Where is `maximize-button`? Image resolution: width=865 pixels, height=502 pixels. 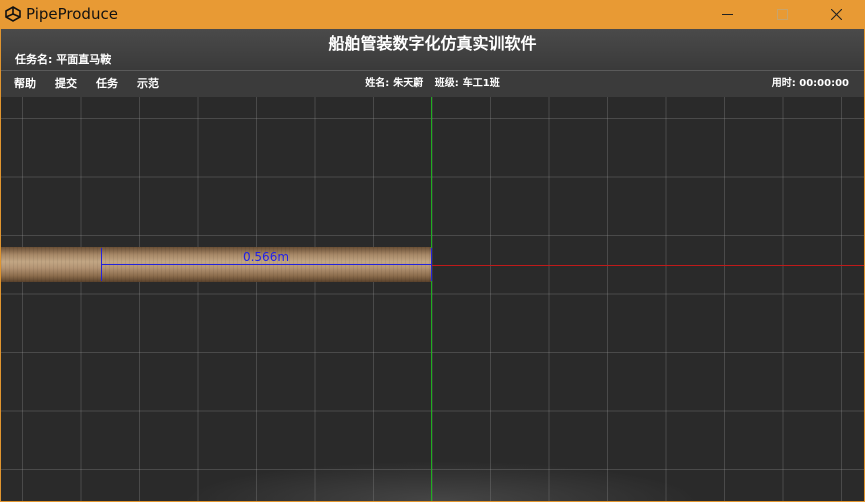
maximize-button is located at coordinates (783, 14).